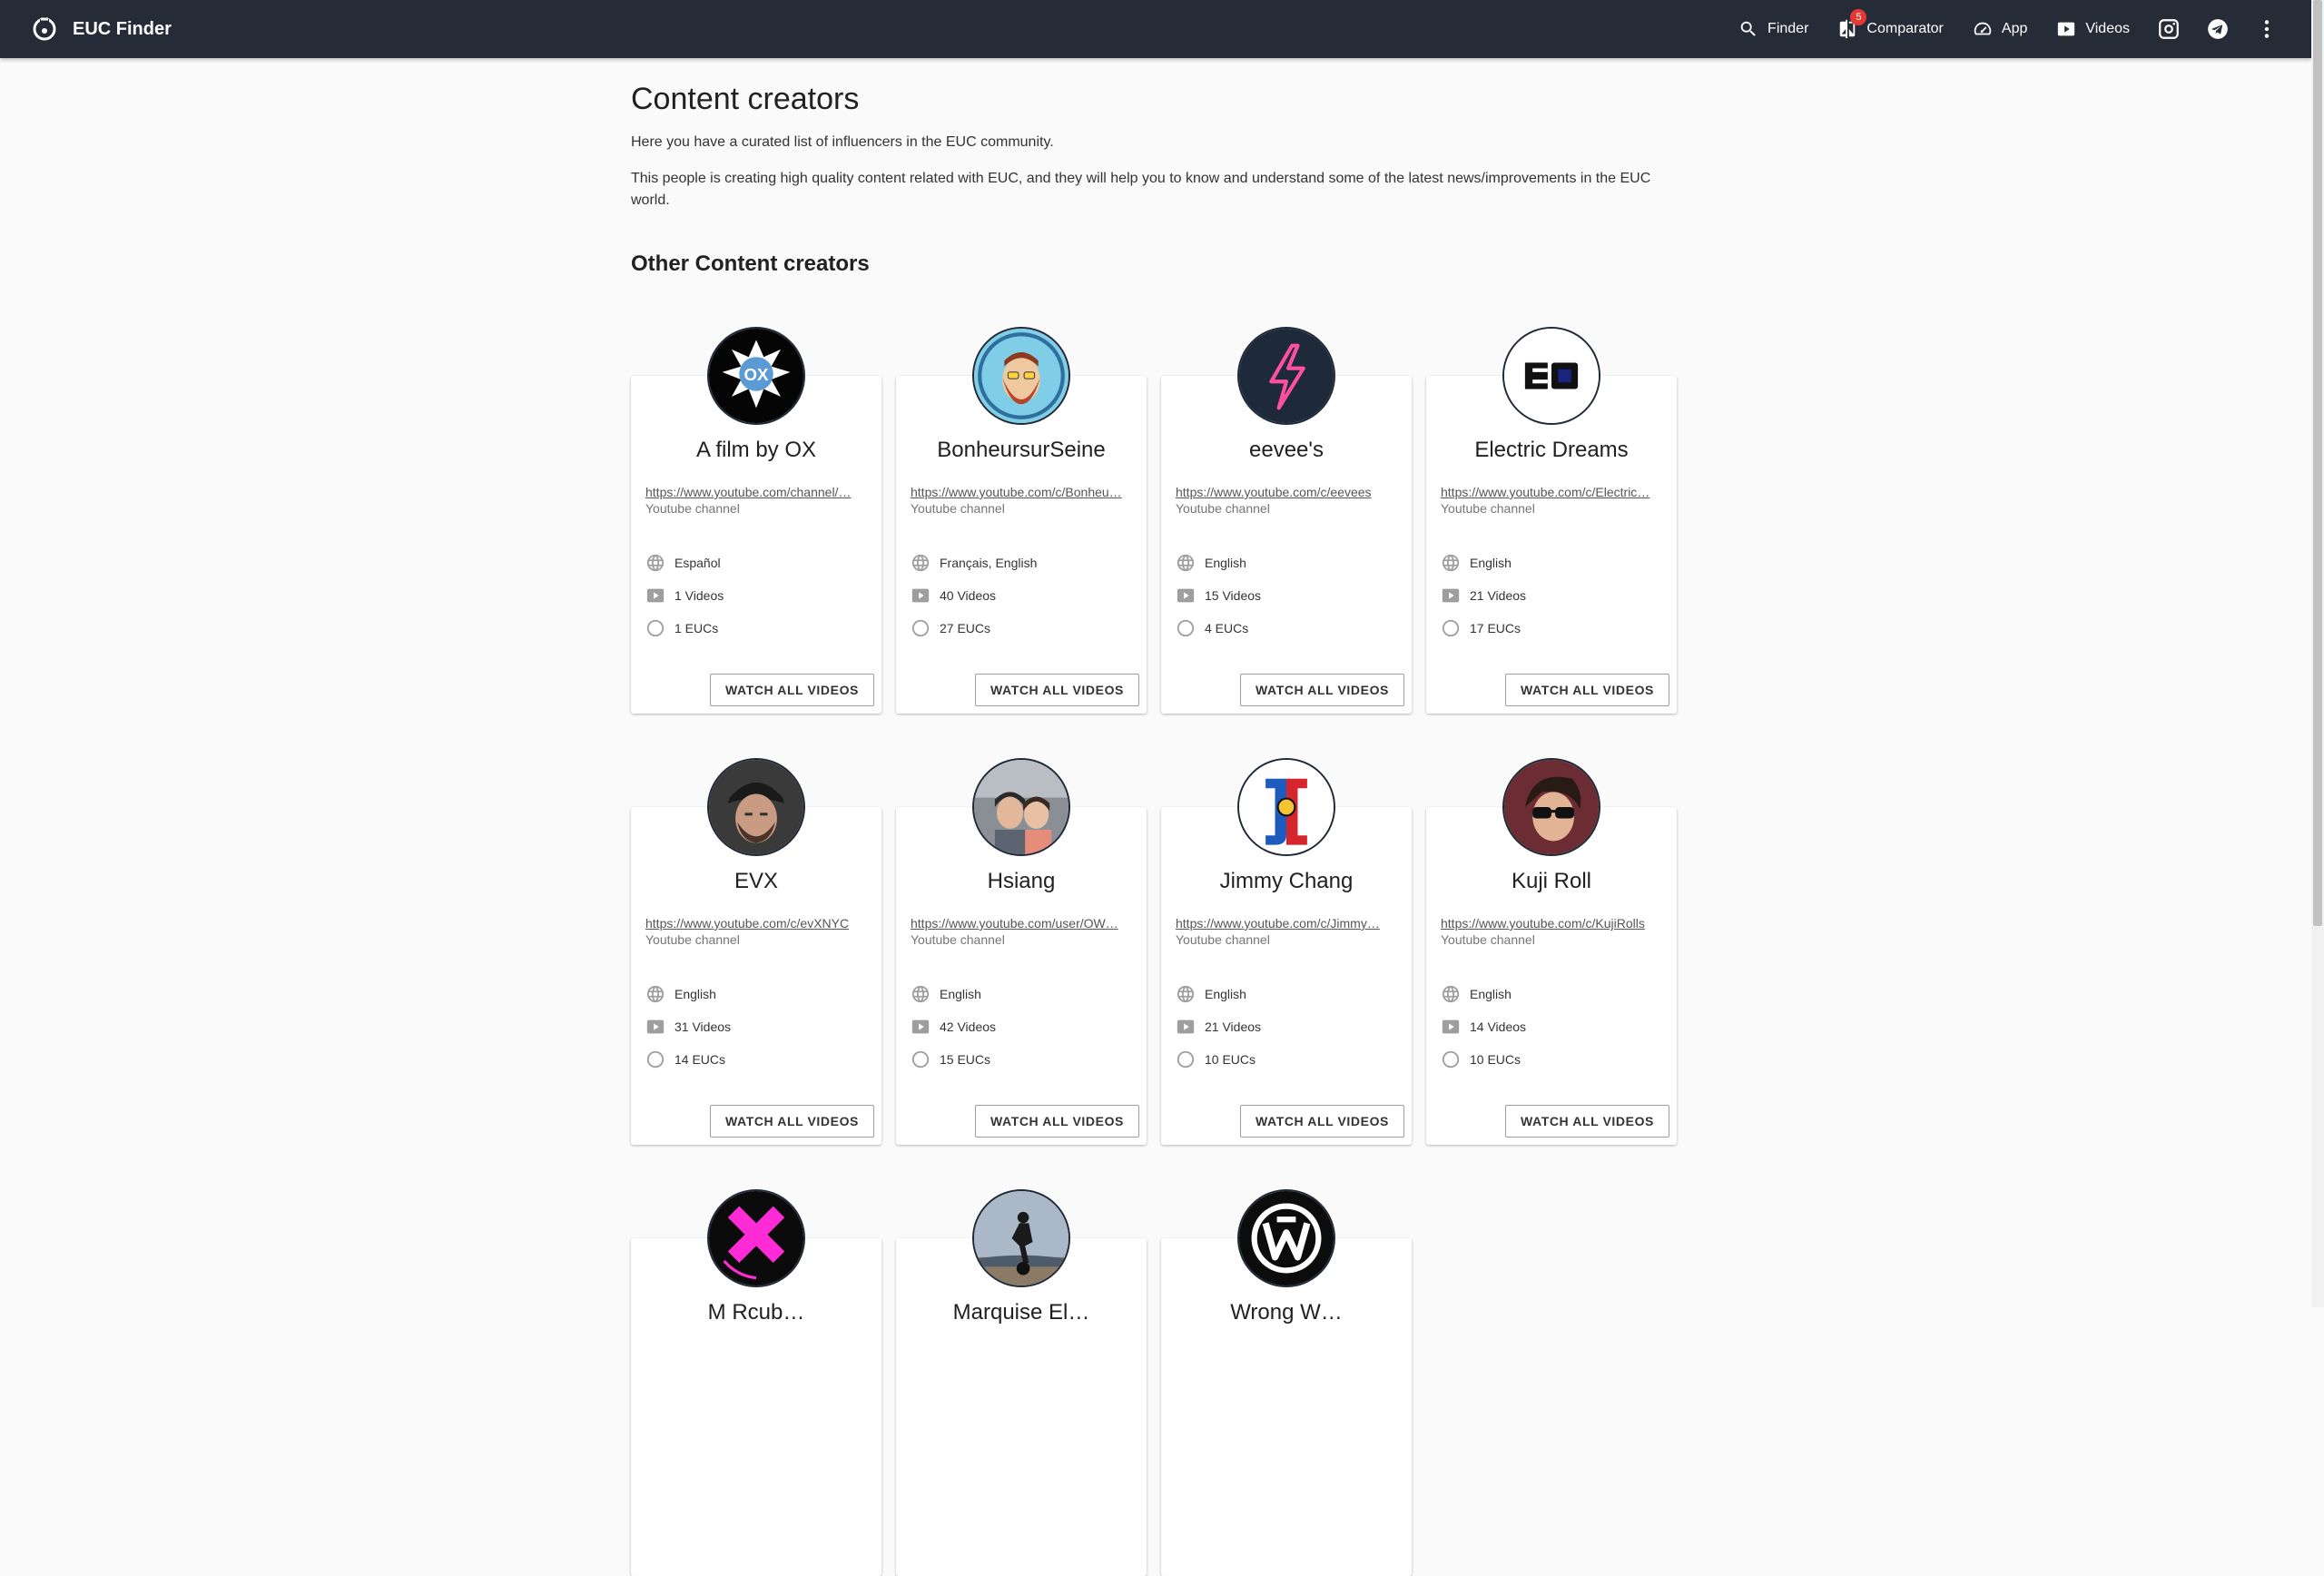 The height and width of the screenshot is (1576, 2324). I want to click on videos-count: 21 Videos, so click(1233, 1026).